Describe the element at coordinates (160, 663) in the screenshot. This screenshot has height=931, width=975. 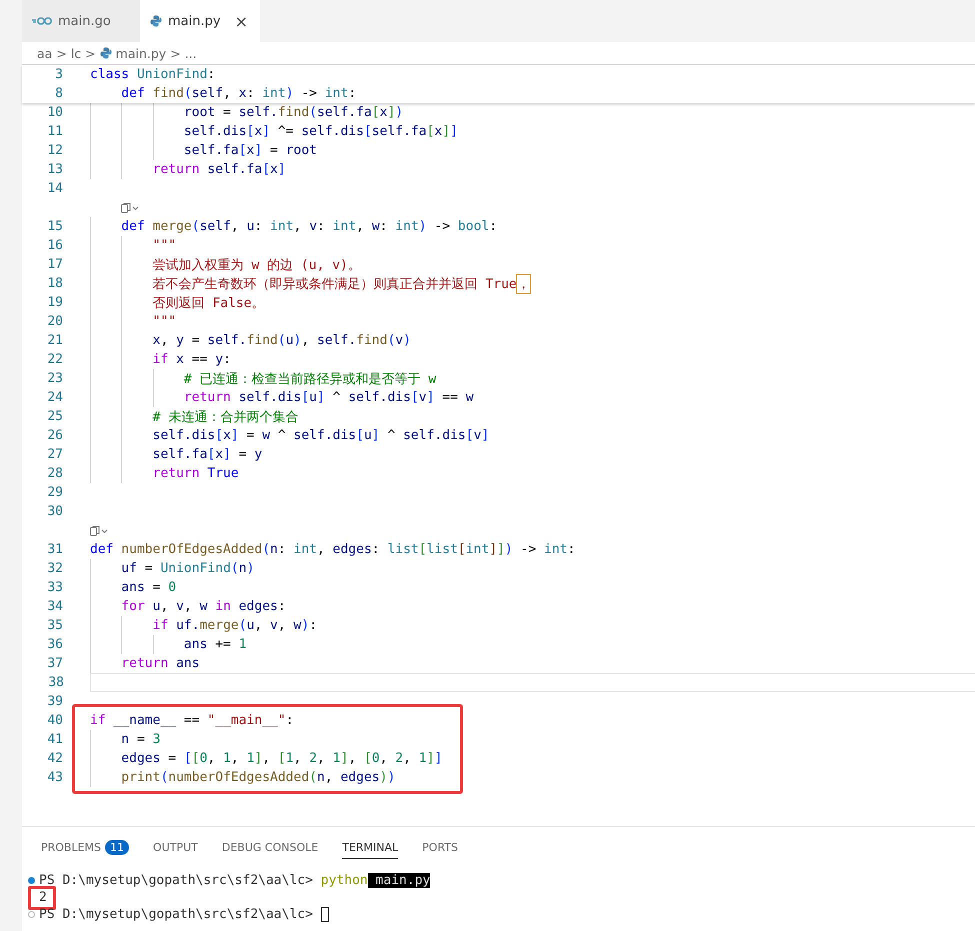
I see `code-line: return ans` at that location.